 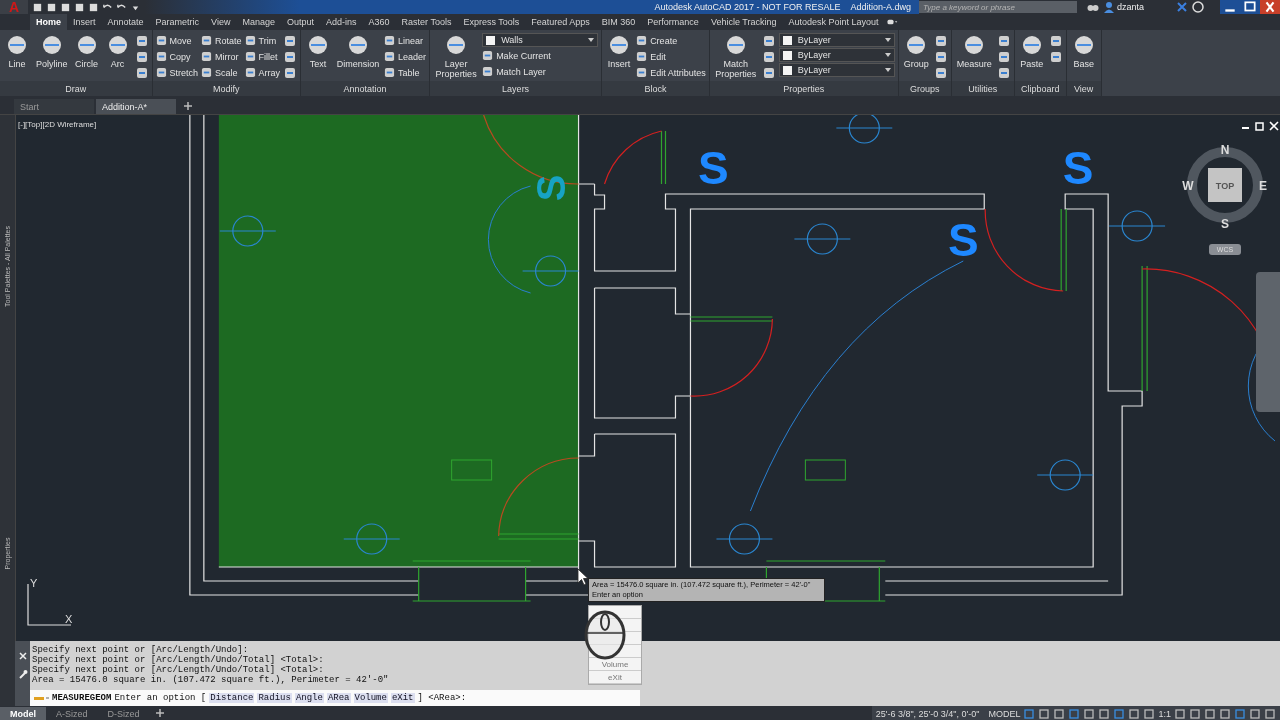 I want to click on panel-title: Clipboard, so click(x=1040, y=88).